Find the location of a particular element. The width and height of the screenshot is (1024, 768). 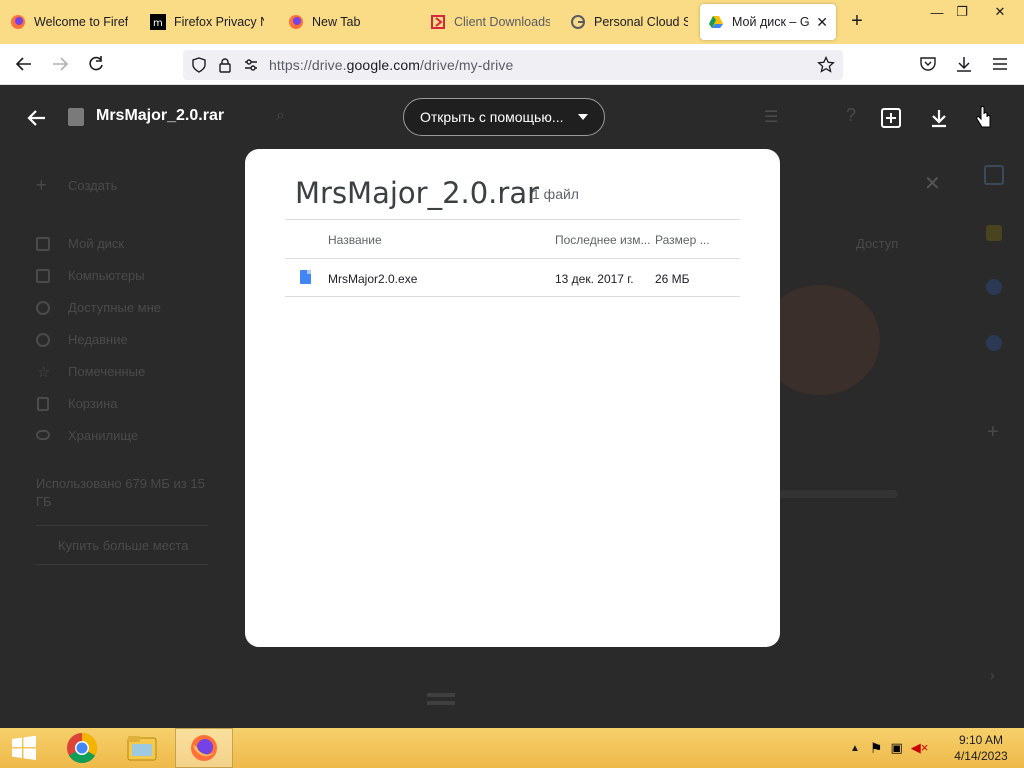

document-file-icon is located at coordinates (305, 277).